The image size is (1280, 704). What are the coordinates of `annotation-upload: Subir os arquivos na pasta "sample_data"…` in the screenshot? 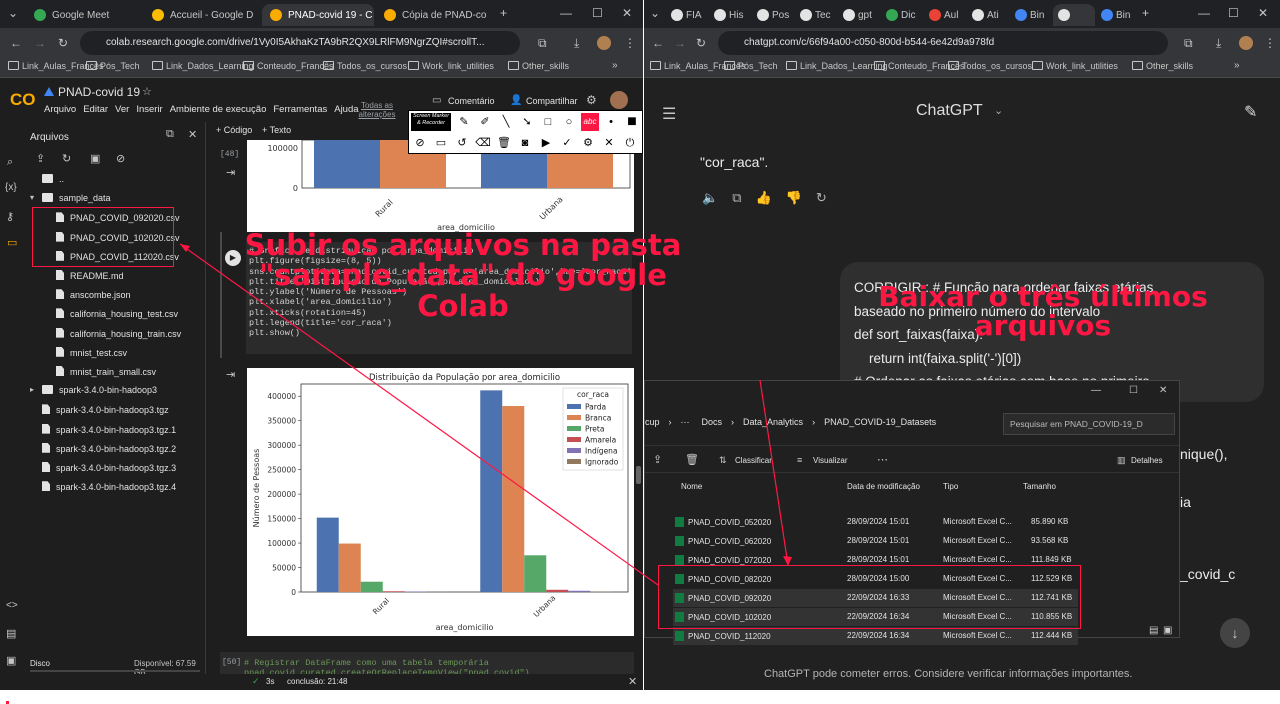 It's located at (463, 275).